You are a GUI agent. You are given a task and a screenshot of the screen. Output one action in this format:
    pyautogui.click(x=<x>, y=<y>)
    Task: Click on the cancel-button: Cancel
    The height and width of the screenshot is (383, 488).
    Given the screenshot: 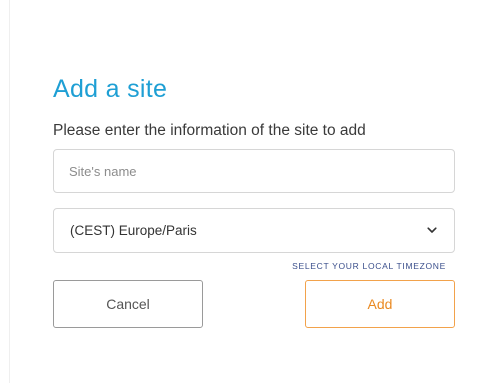 What is the action you would take?
    pyautogui.click(x=128, y=304)
    